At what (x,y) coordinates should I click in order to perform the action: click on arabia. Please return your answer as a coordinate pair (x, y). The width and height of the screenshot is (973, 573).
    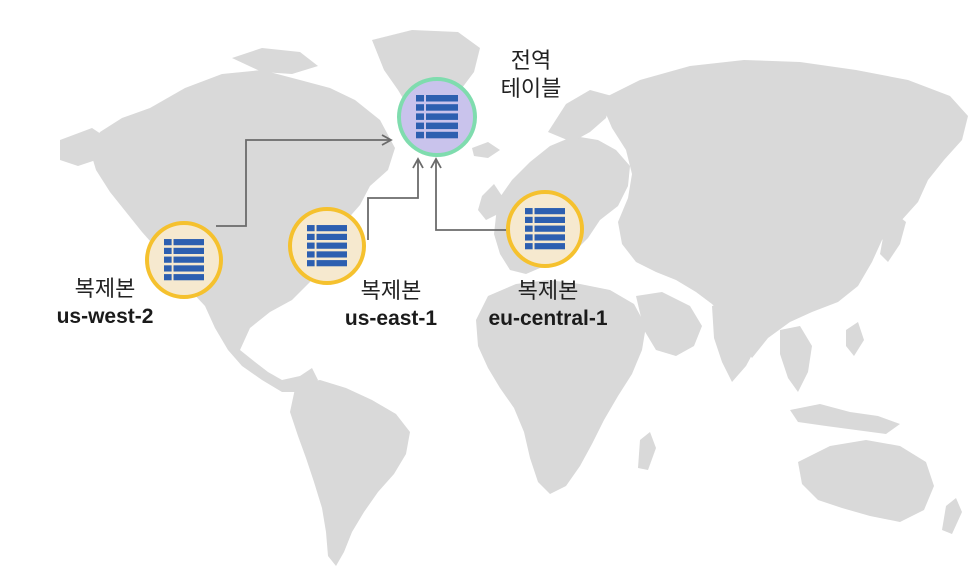
    Looking at the image, I should click on (669, 324).